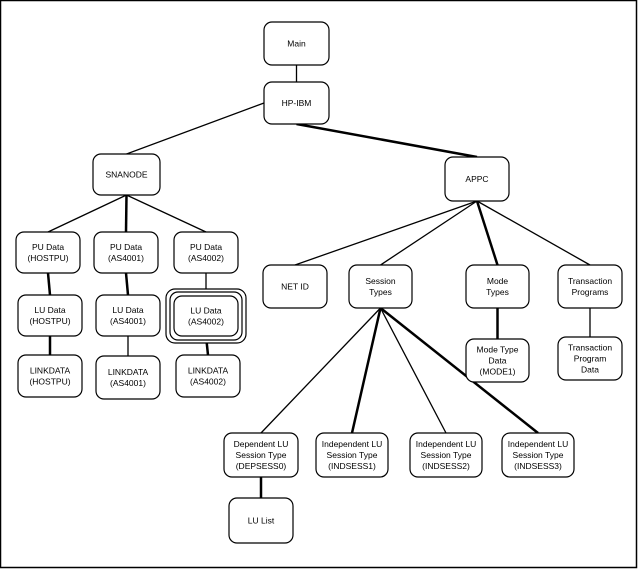  I want to click on node-label: Mode, so click(498, 281).